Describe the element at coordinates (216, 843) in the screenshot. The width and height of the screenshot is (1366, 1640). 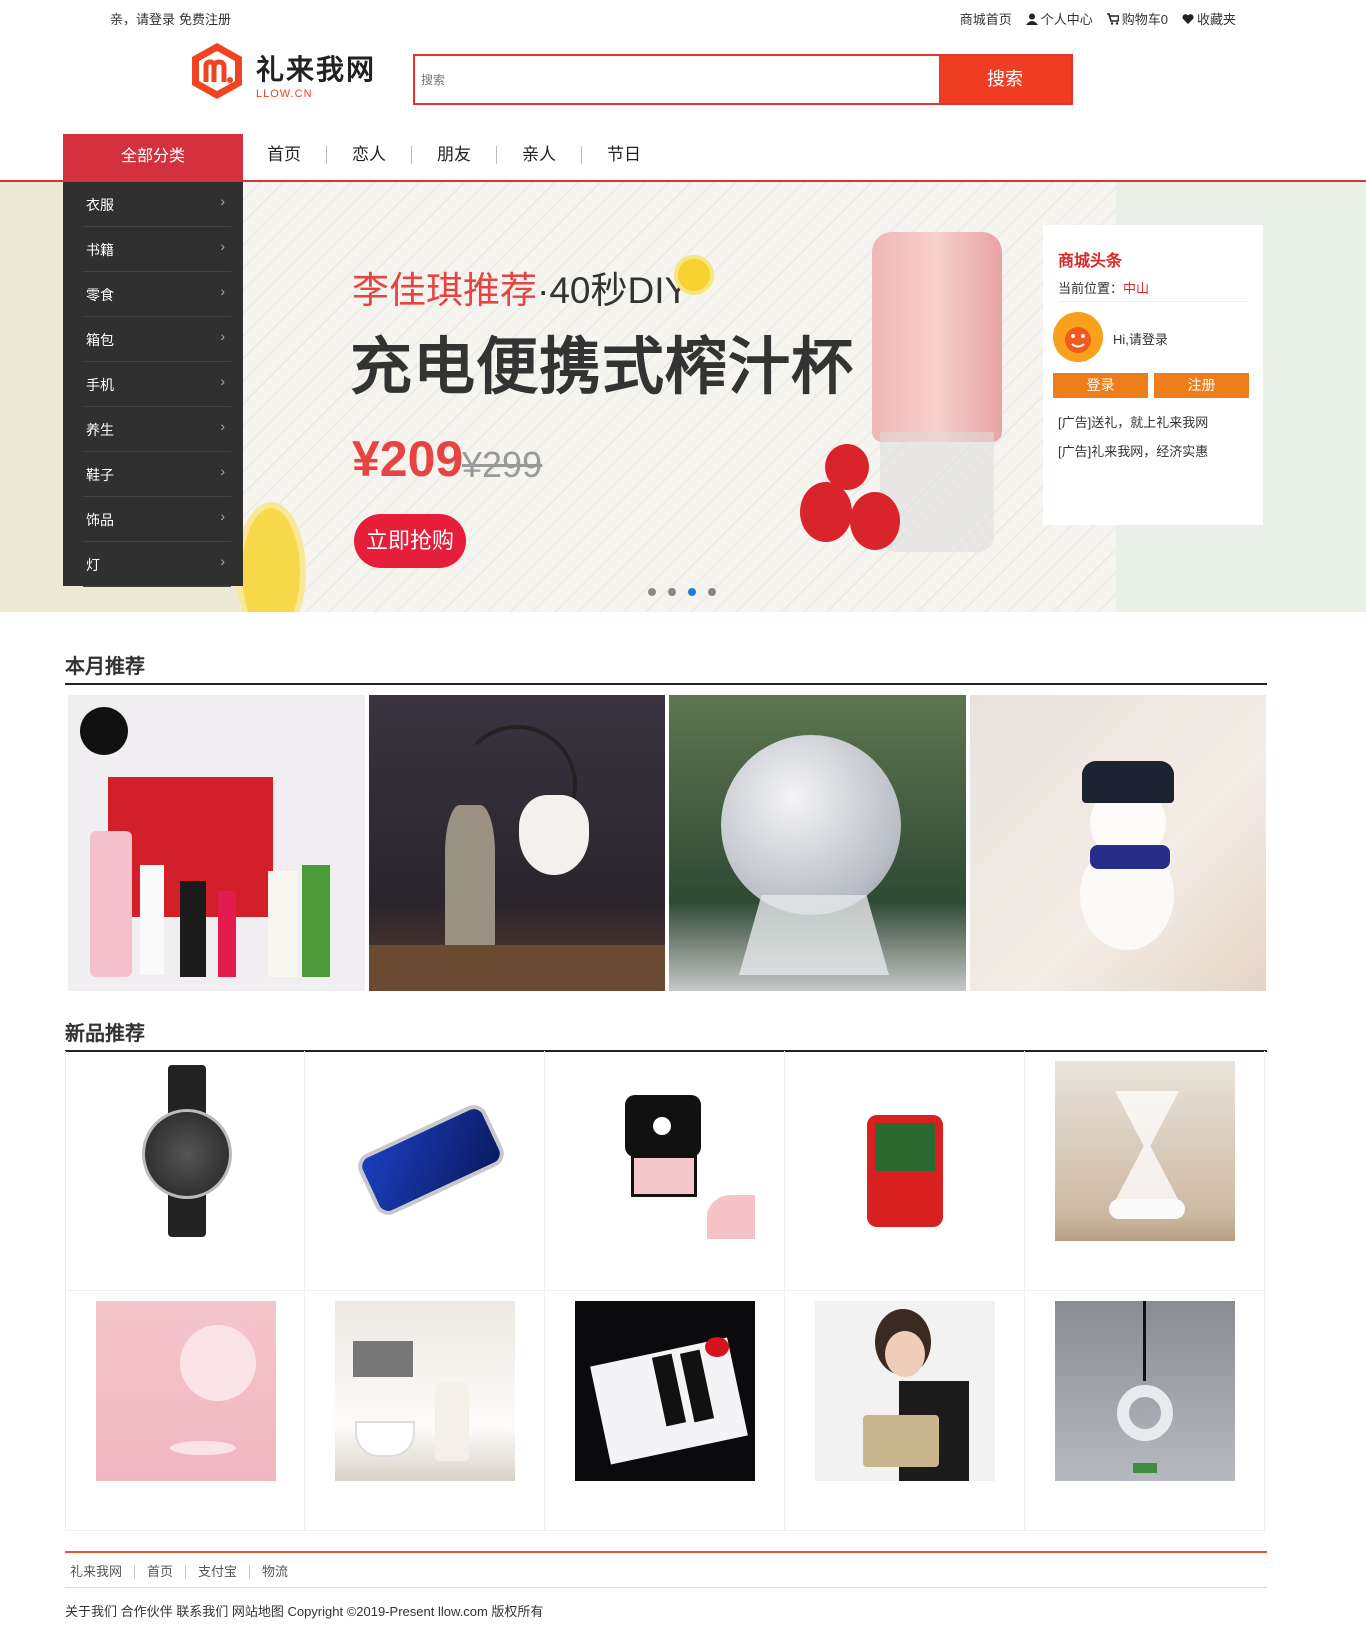
I see `product-image-cosmetics` at that location.